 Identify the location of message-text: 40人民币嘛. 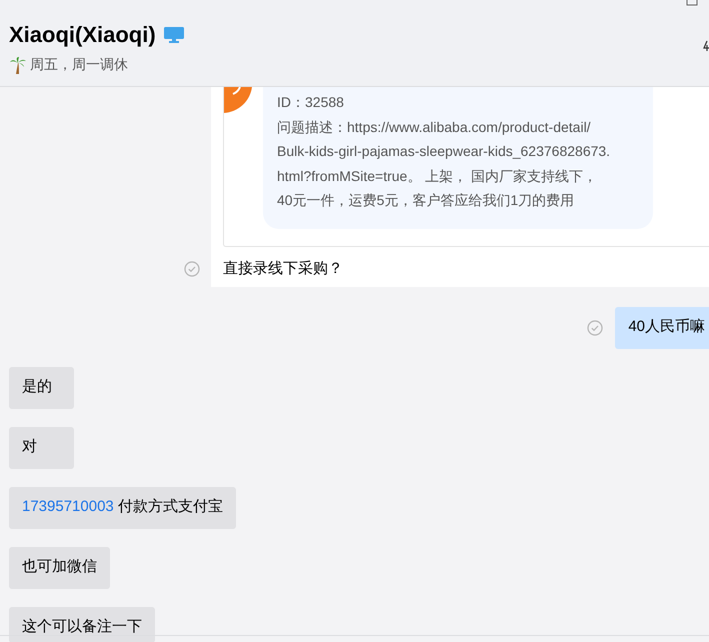
(666, 327).